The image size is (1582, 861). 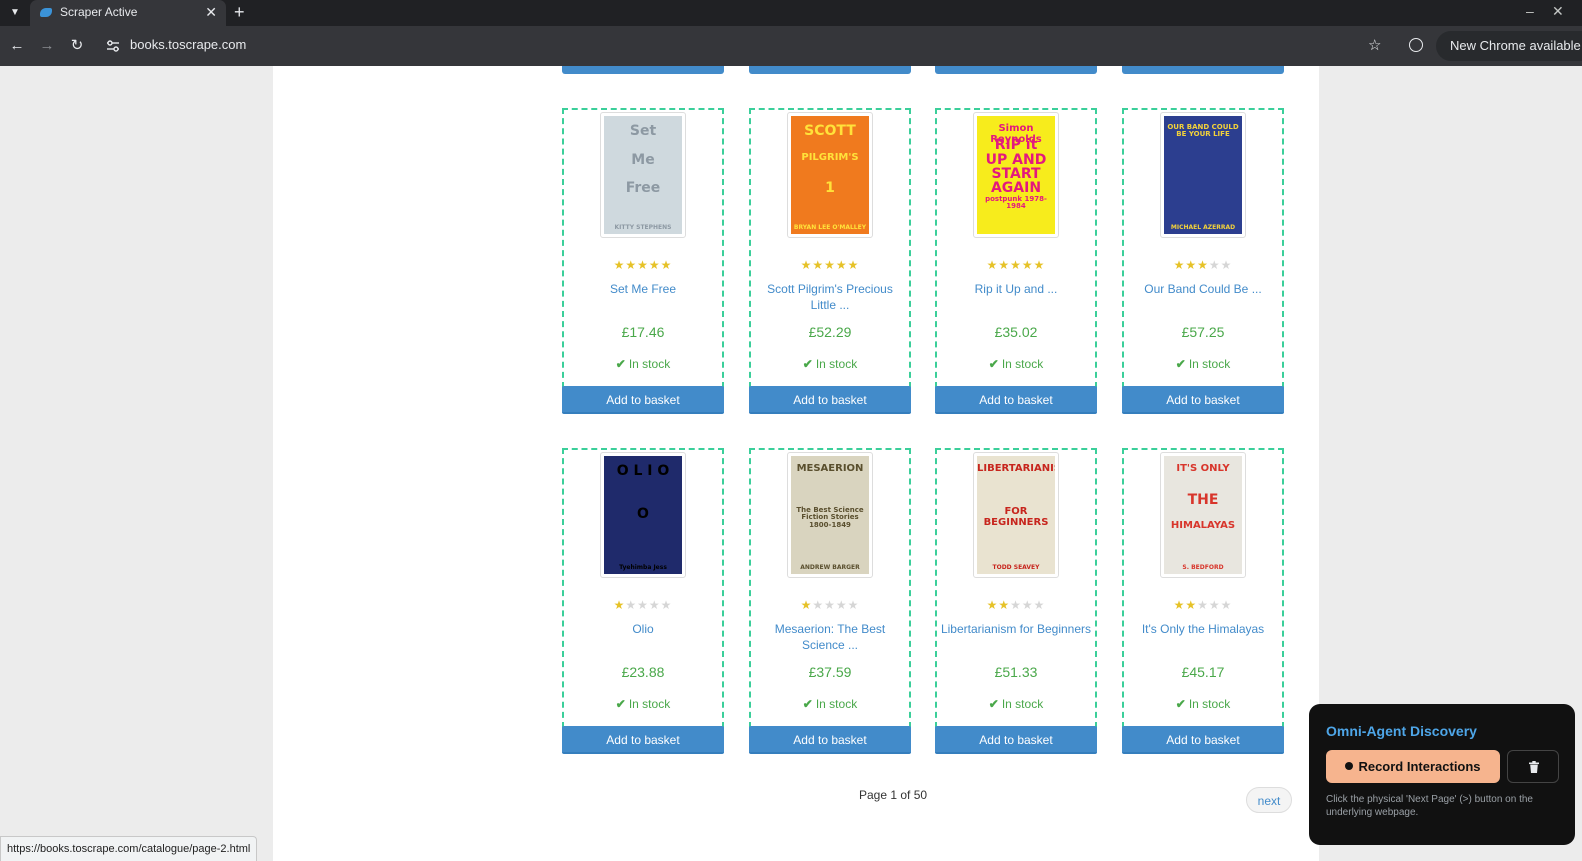 What do you see at coordinates (46, 12) in the screenshot?
I see `favicon-icon` at bounding box center [46, 12].